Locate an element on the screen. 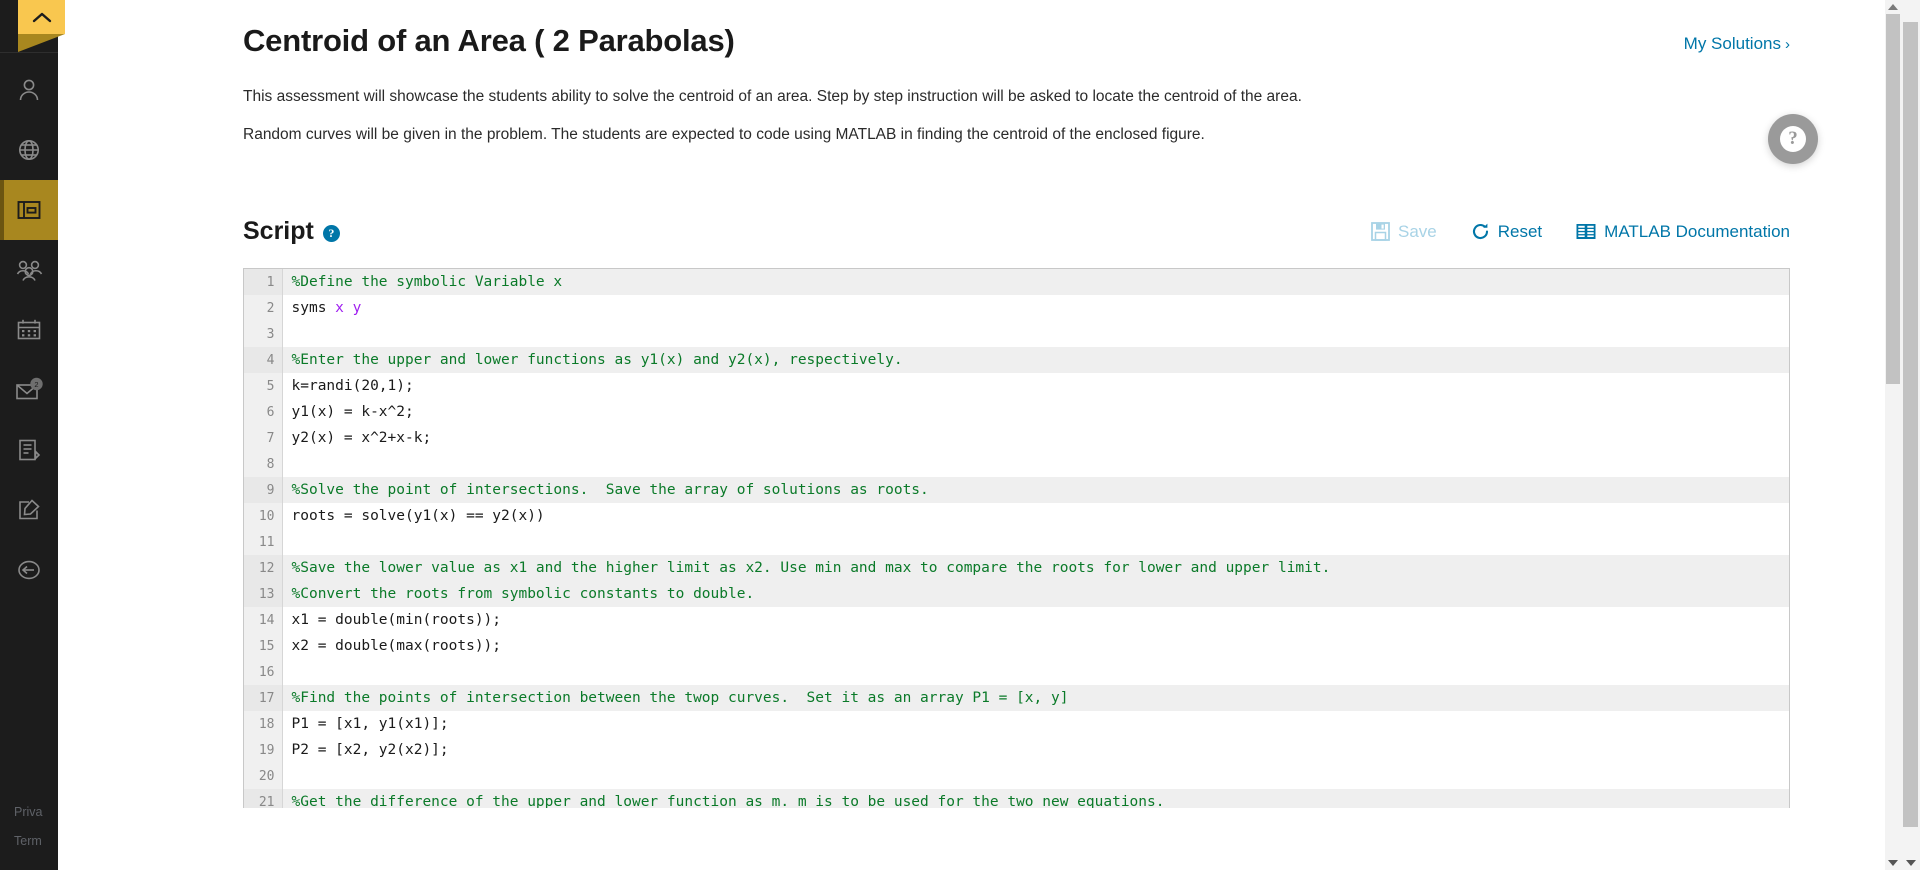 This screenshot has width=1920, height=870. code-line: 18 P1 = [x1, y1(x1)]; is located at coordinates (1016, 724).